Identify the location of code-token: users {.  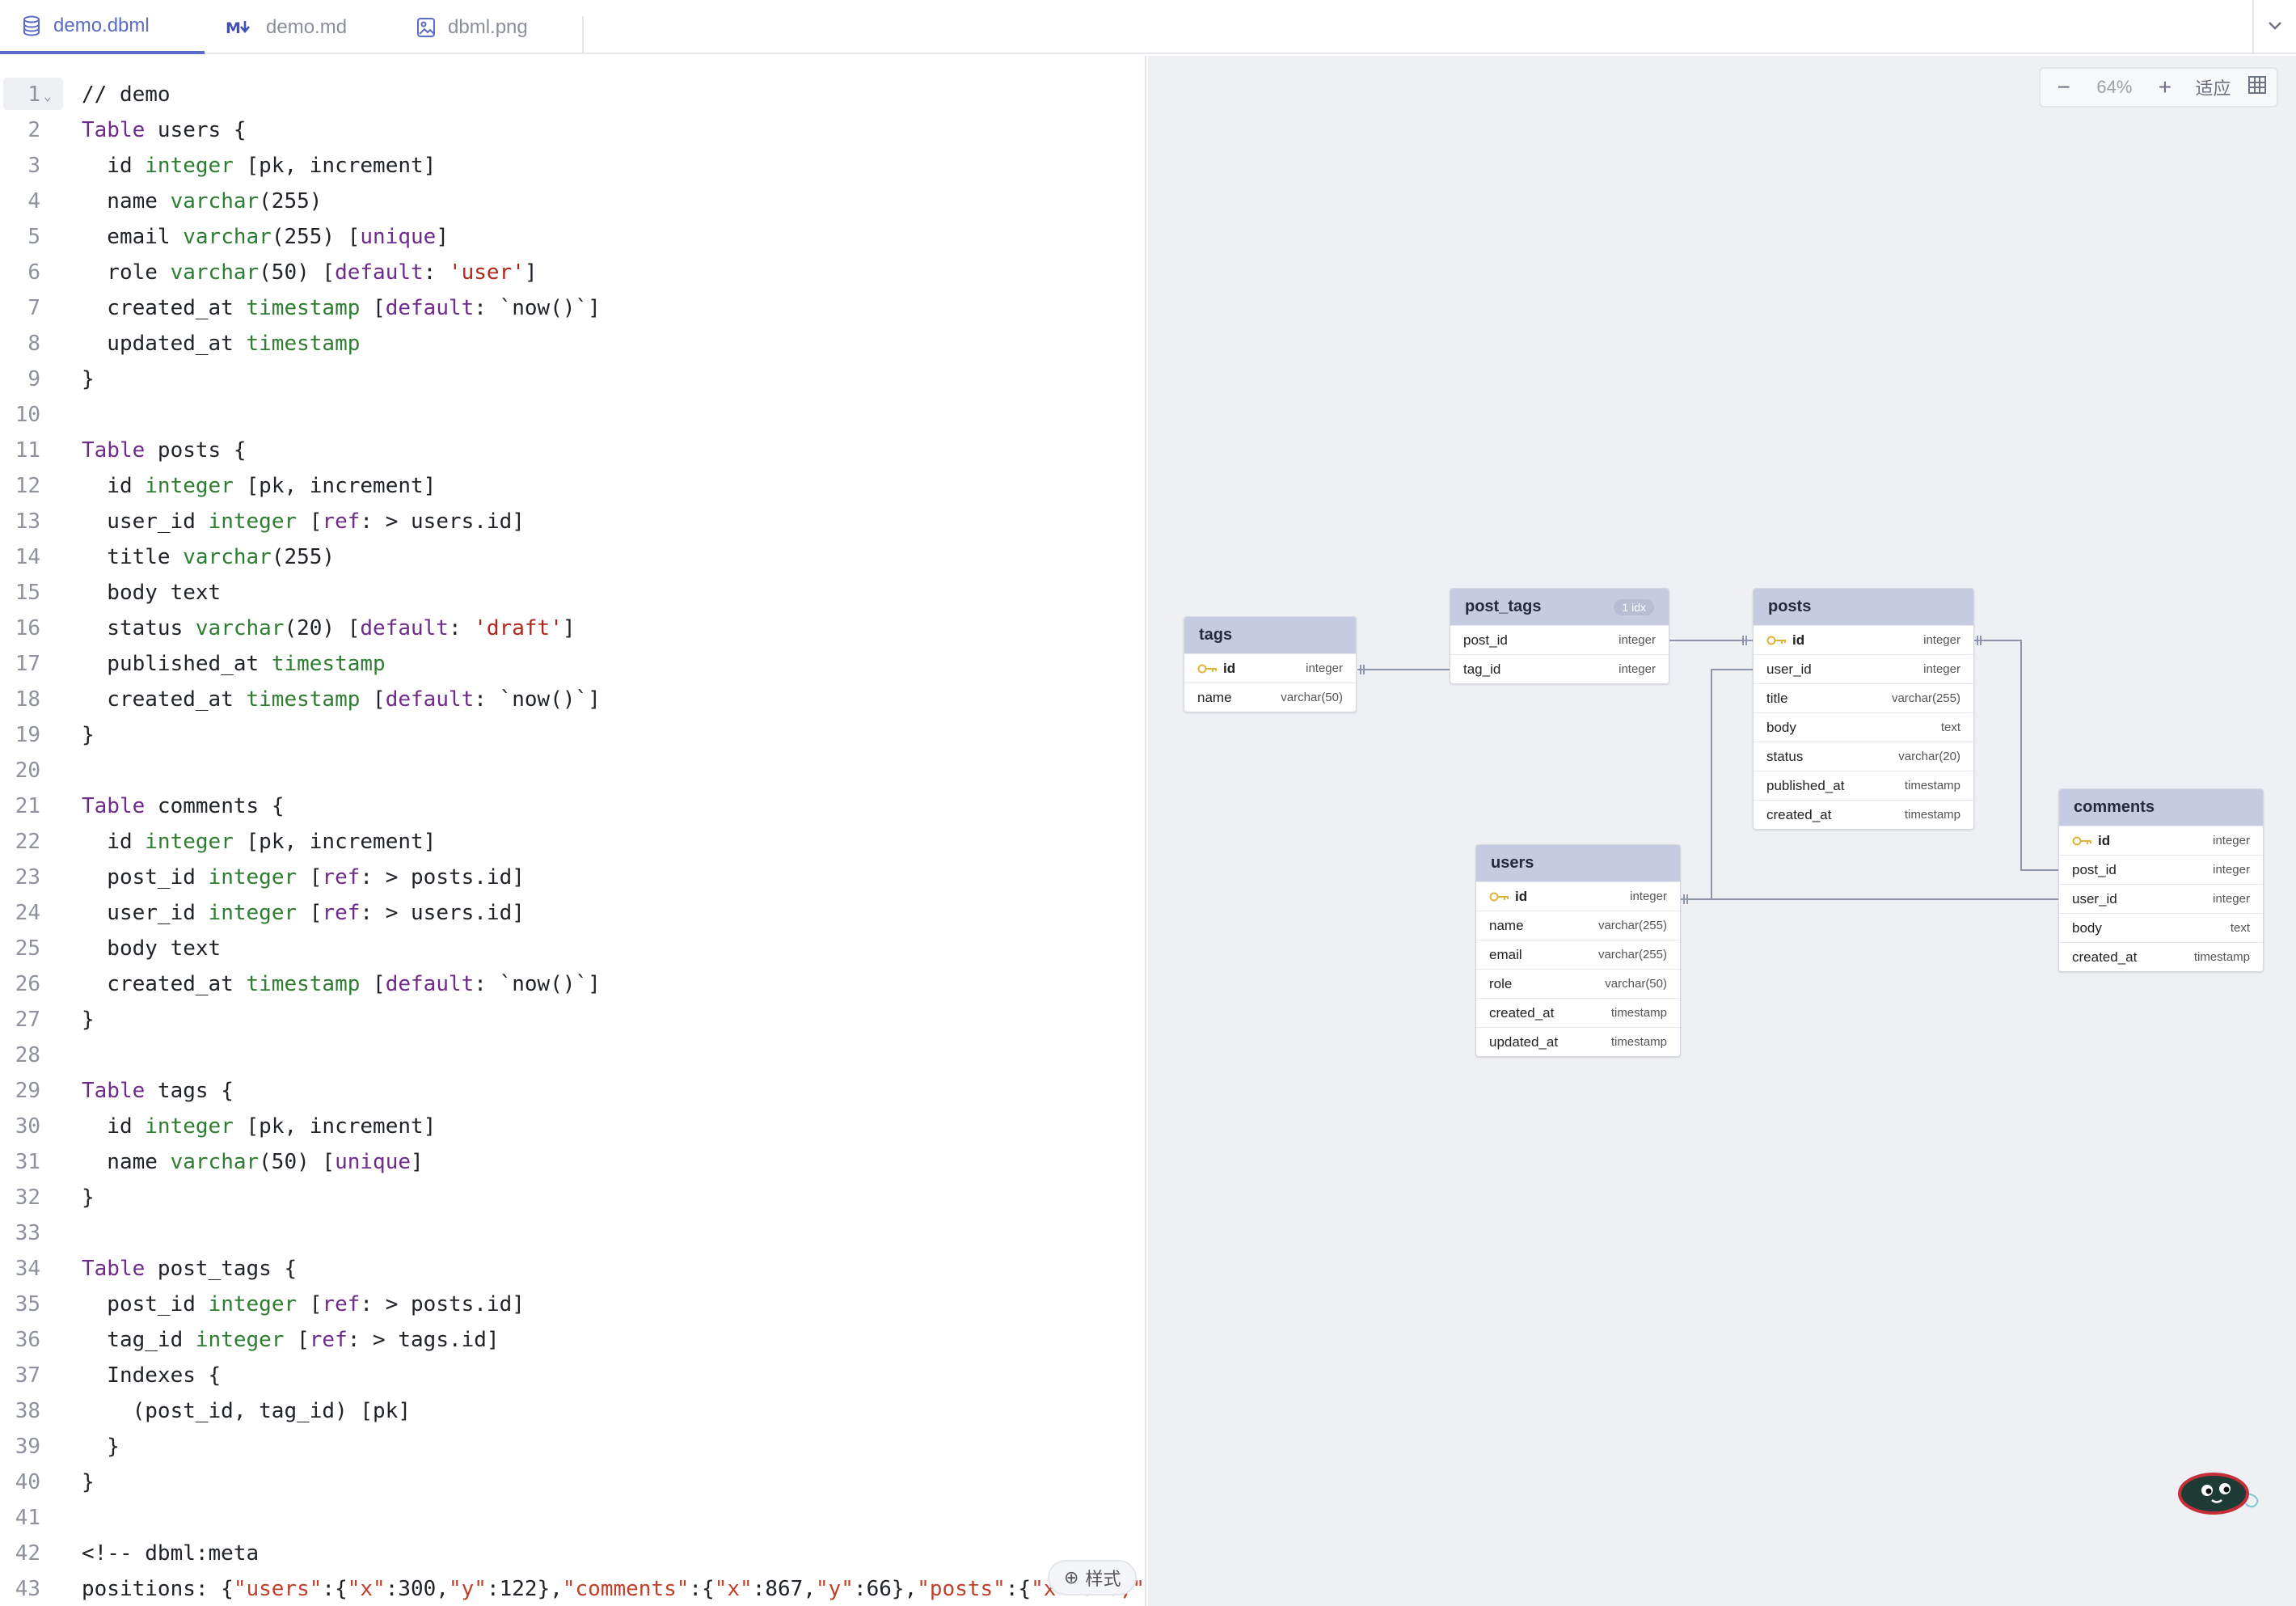
(196, 130).